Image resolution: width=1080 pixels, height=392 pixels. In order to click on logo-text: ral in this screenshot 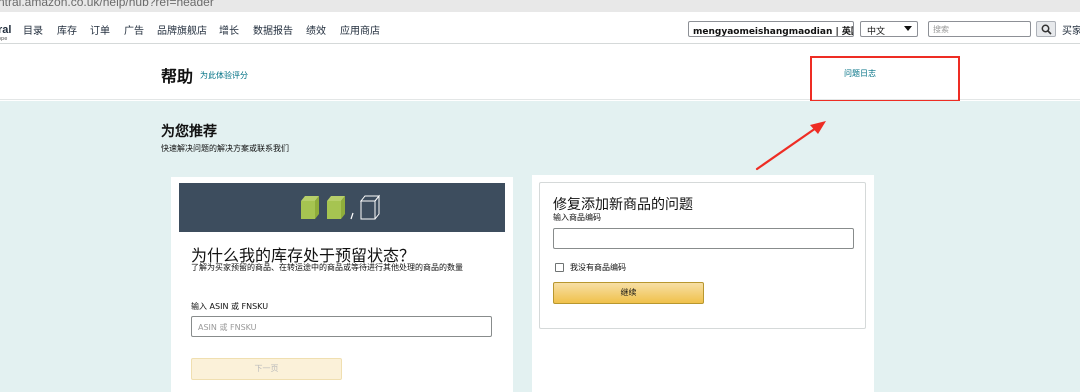, I will do `click(6, 30)`.